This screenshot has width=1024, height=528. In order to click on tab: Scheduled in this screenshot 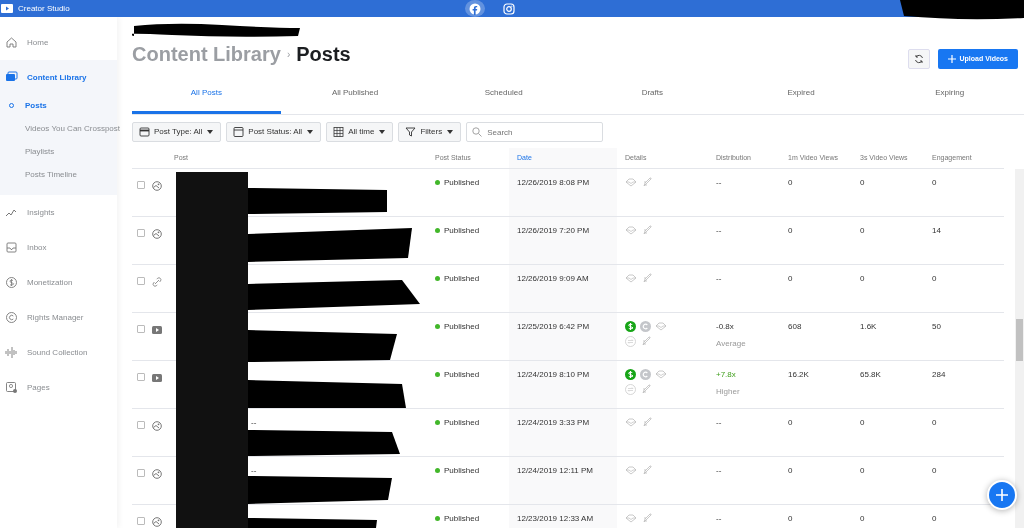, I will do `click(503, 95)`.